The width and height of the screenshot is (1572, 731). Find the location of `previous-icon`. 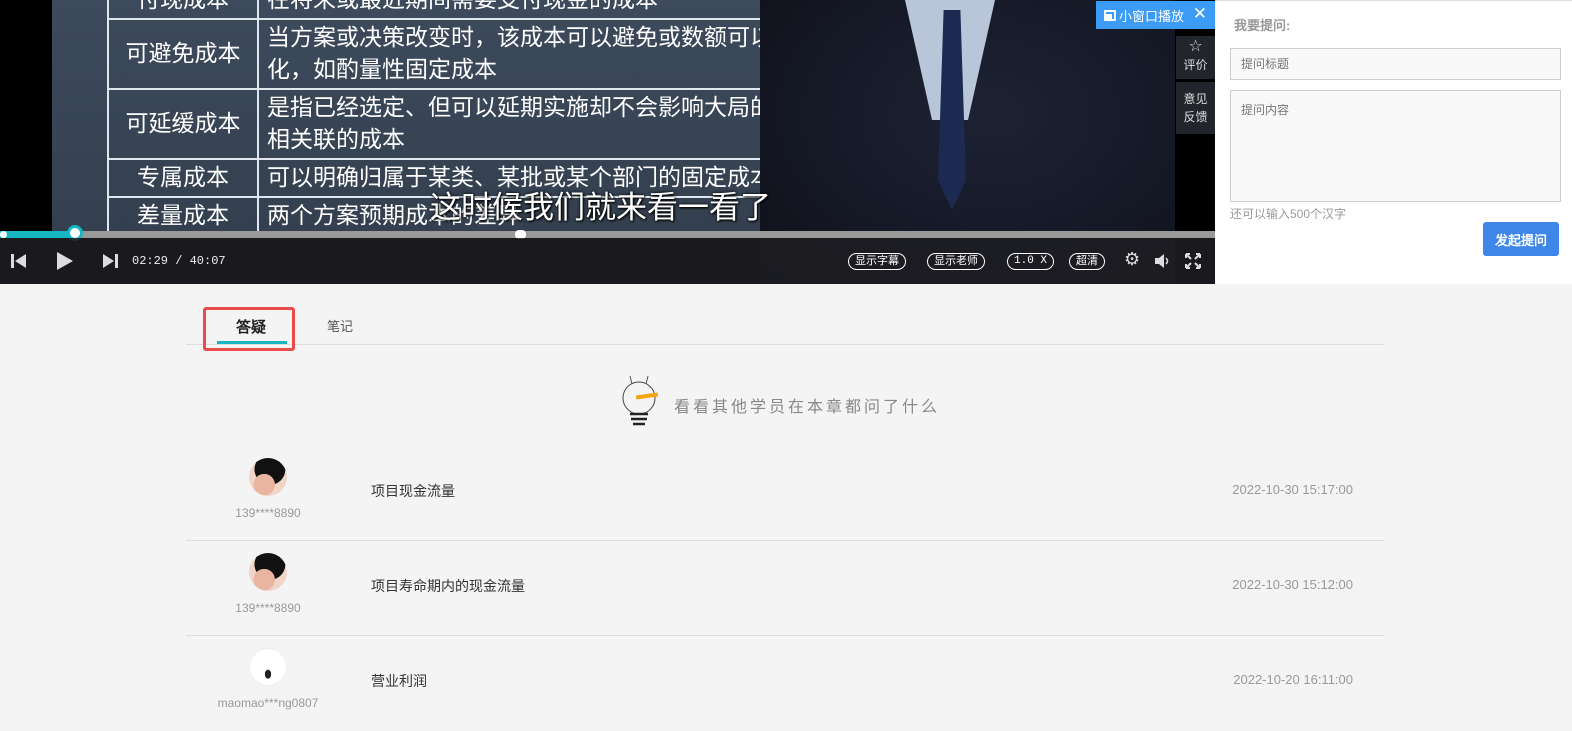

previous-icon is located at coordinates (18, 261).